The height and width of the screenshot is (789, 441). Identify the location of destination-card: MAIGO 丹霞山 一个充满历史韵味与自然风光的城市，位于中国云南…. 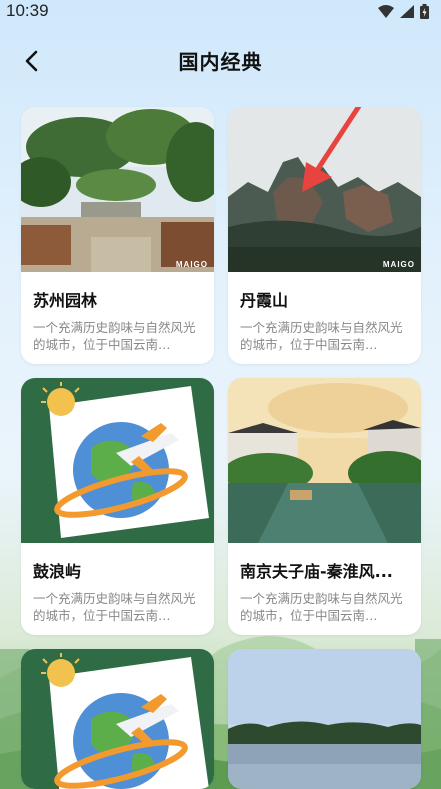
(324, 235).